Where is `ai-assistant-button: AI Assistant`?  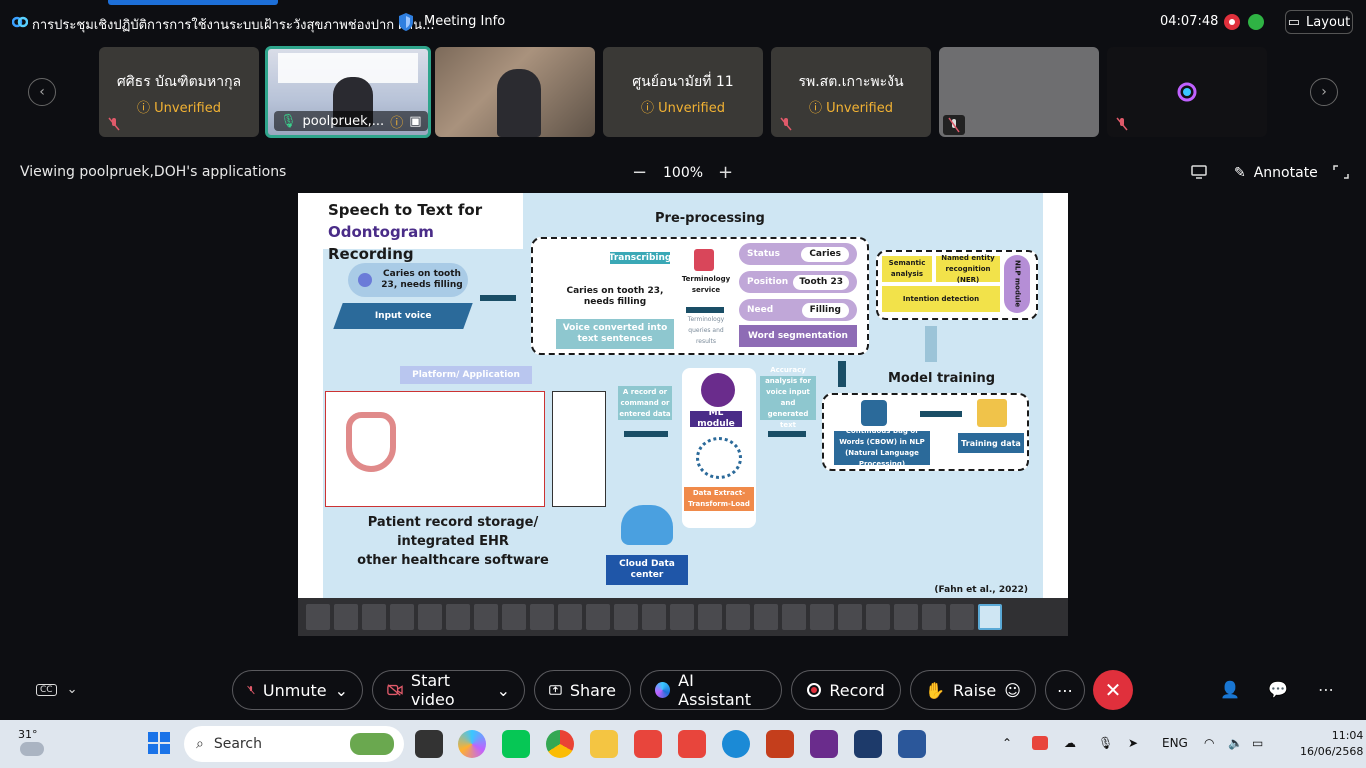 ai-assistant-button: AI Assistant is located at coordinates (711, 690).